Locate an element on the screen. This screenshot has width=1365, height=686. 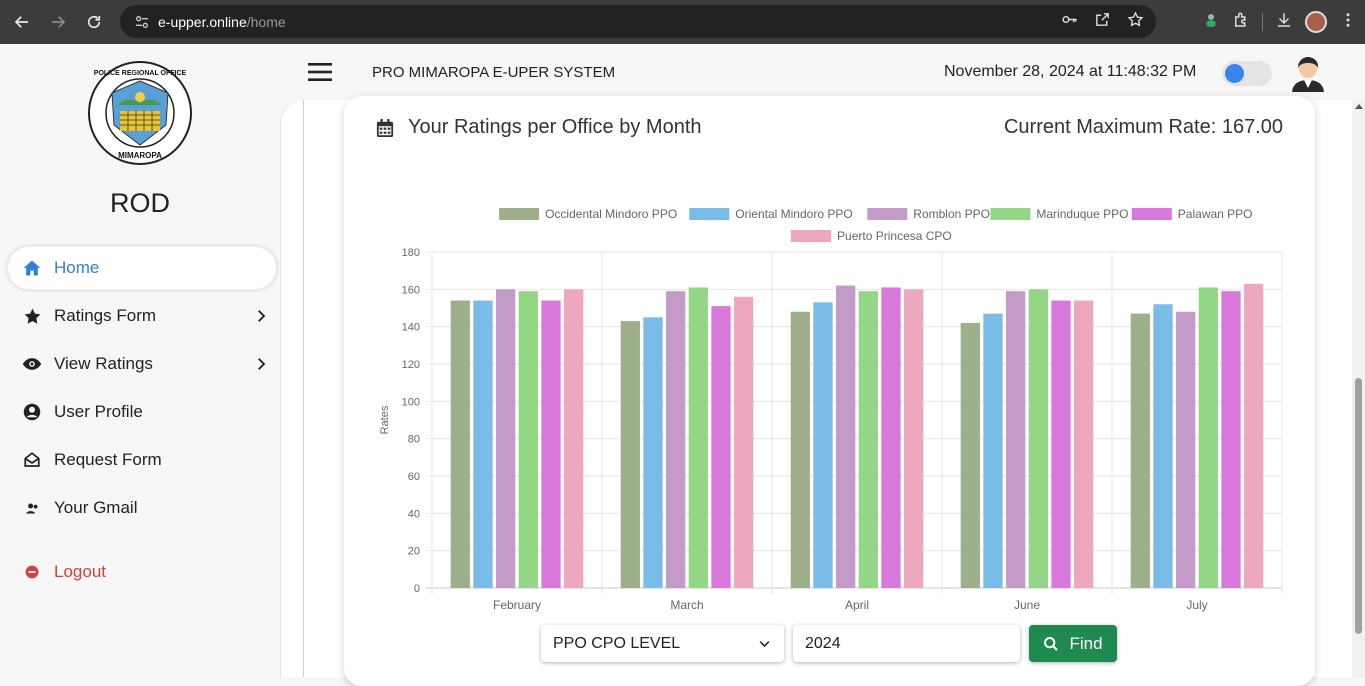
legend-label: Palawan PPO is located at coordinates (1215, 214).